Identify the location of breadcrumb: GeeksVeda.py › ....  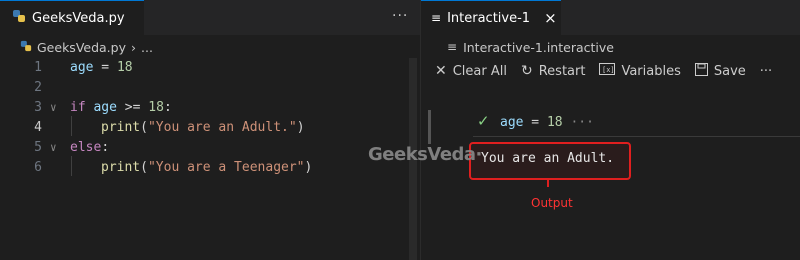
(86, 47).